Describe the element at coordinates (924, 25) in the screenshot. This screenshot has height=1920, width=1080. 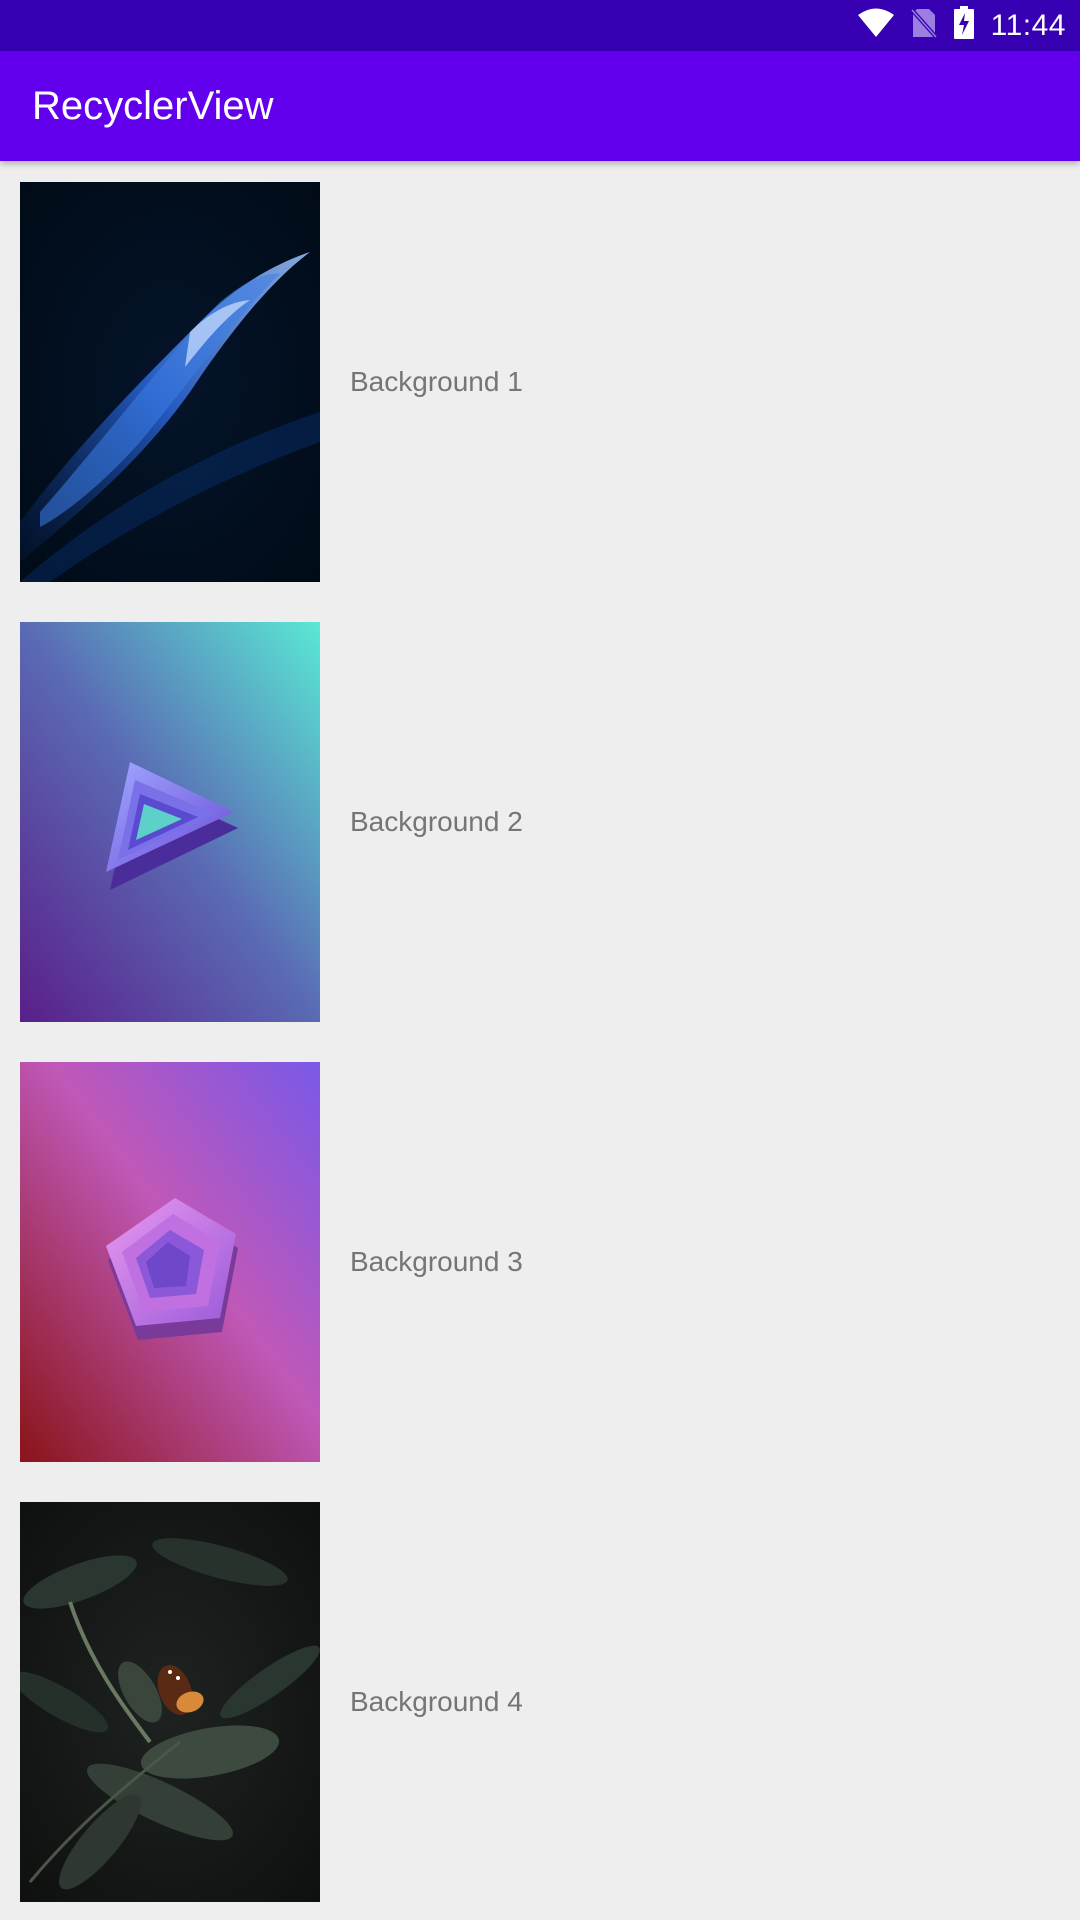
I see `no-sim-icon` at that location.